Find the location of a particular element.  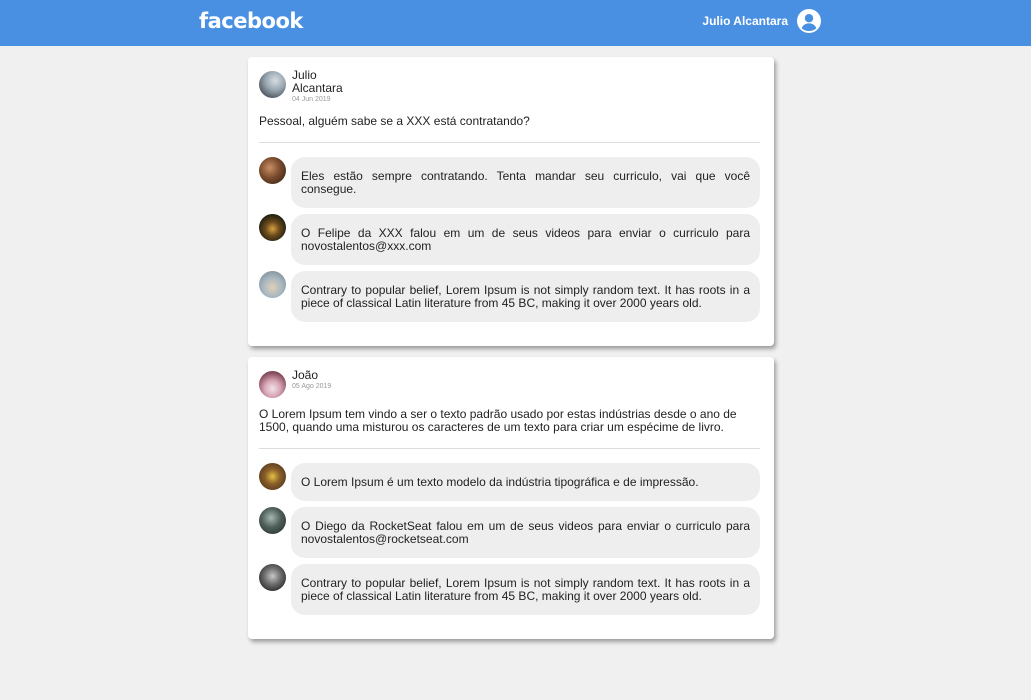

author-info: Julio Alcantara 04 Jun 2019 is located at coordinates (322, 87).